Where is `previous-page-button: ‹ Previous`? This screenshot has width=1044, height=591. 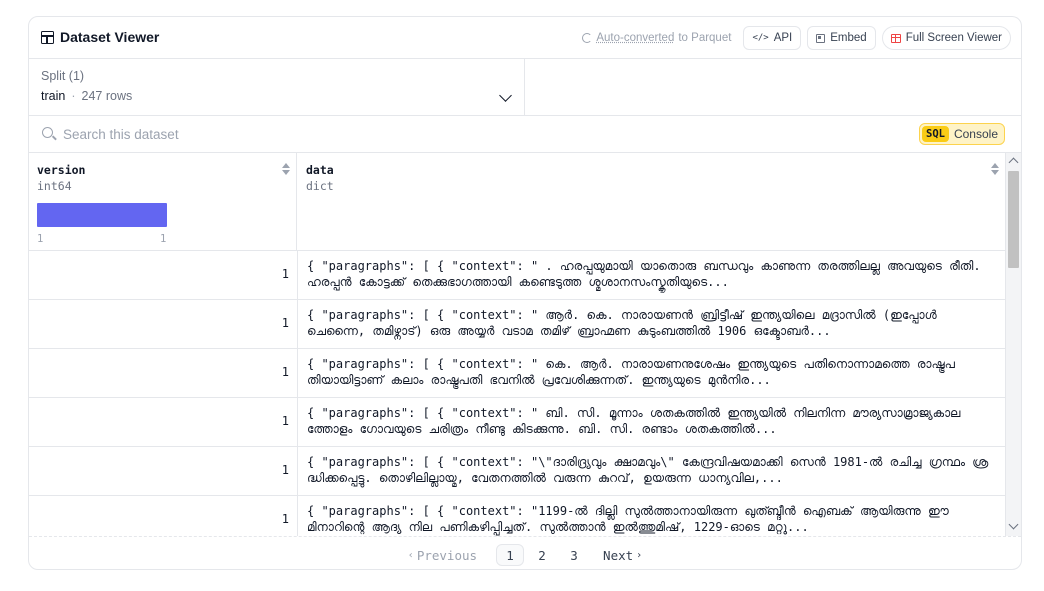 previous-page-button: ‹ Previous is located at coordinates (441, 555).